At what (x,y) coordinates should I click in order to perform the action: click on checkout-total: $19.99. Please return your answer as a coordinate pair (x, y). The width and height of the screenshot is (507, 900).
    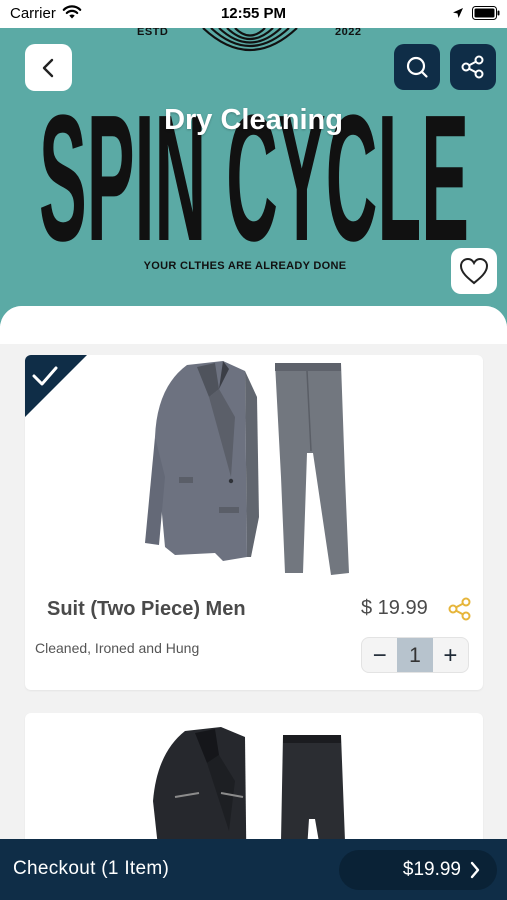
    Looking at the image, I should click on (431, 869).